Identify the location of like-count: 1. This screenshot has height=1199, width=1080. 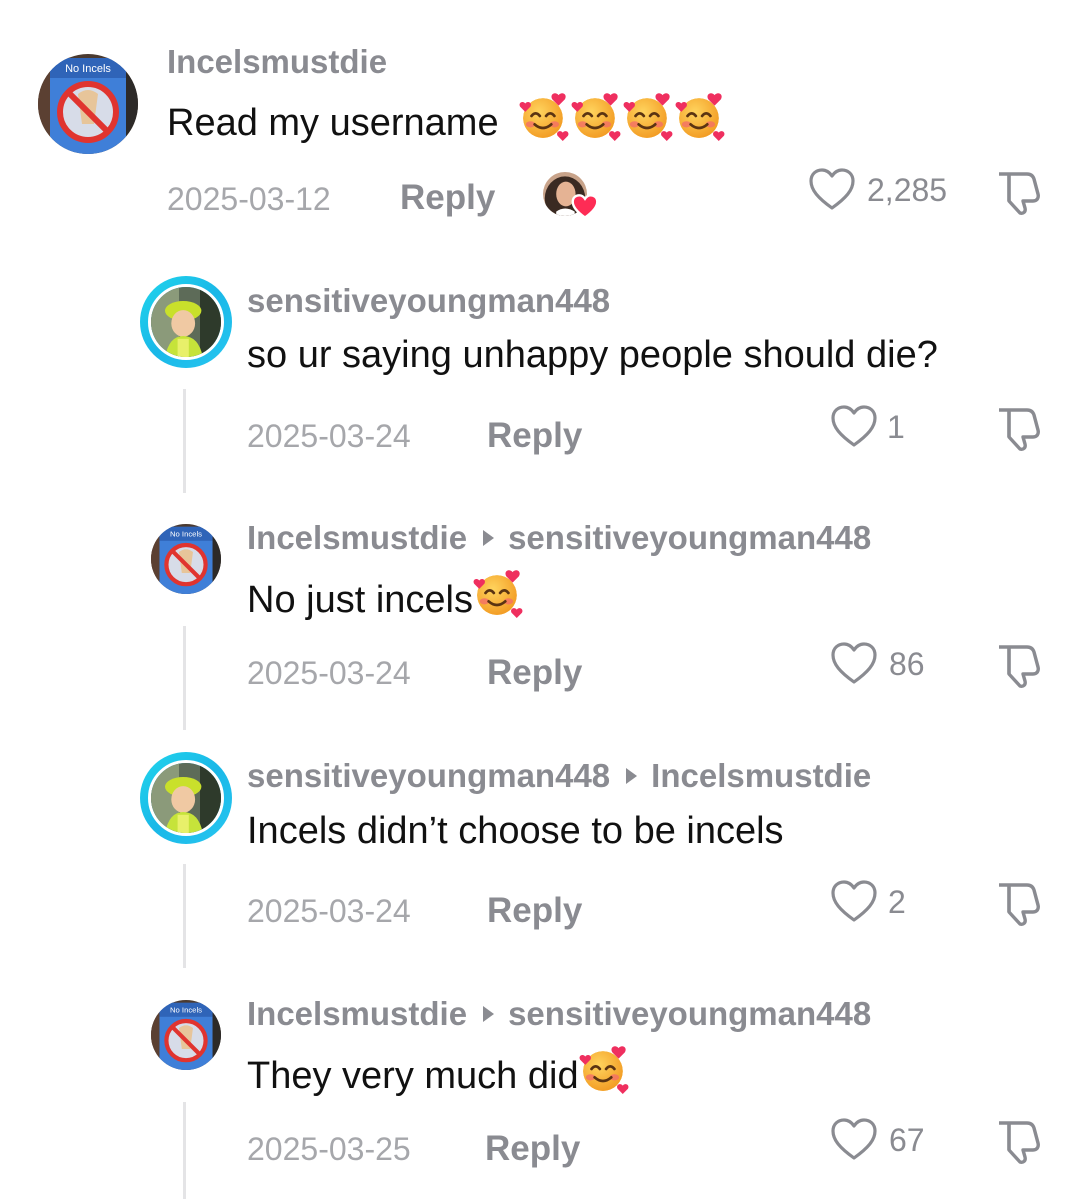
(896, 427).